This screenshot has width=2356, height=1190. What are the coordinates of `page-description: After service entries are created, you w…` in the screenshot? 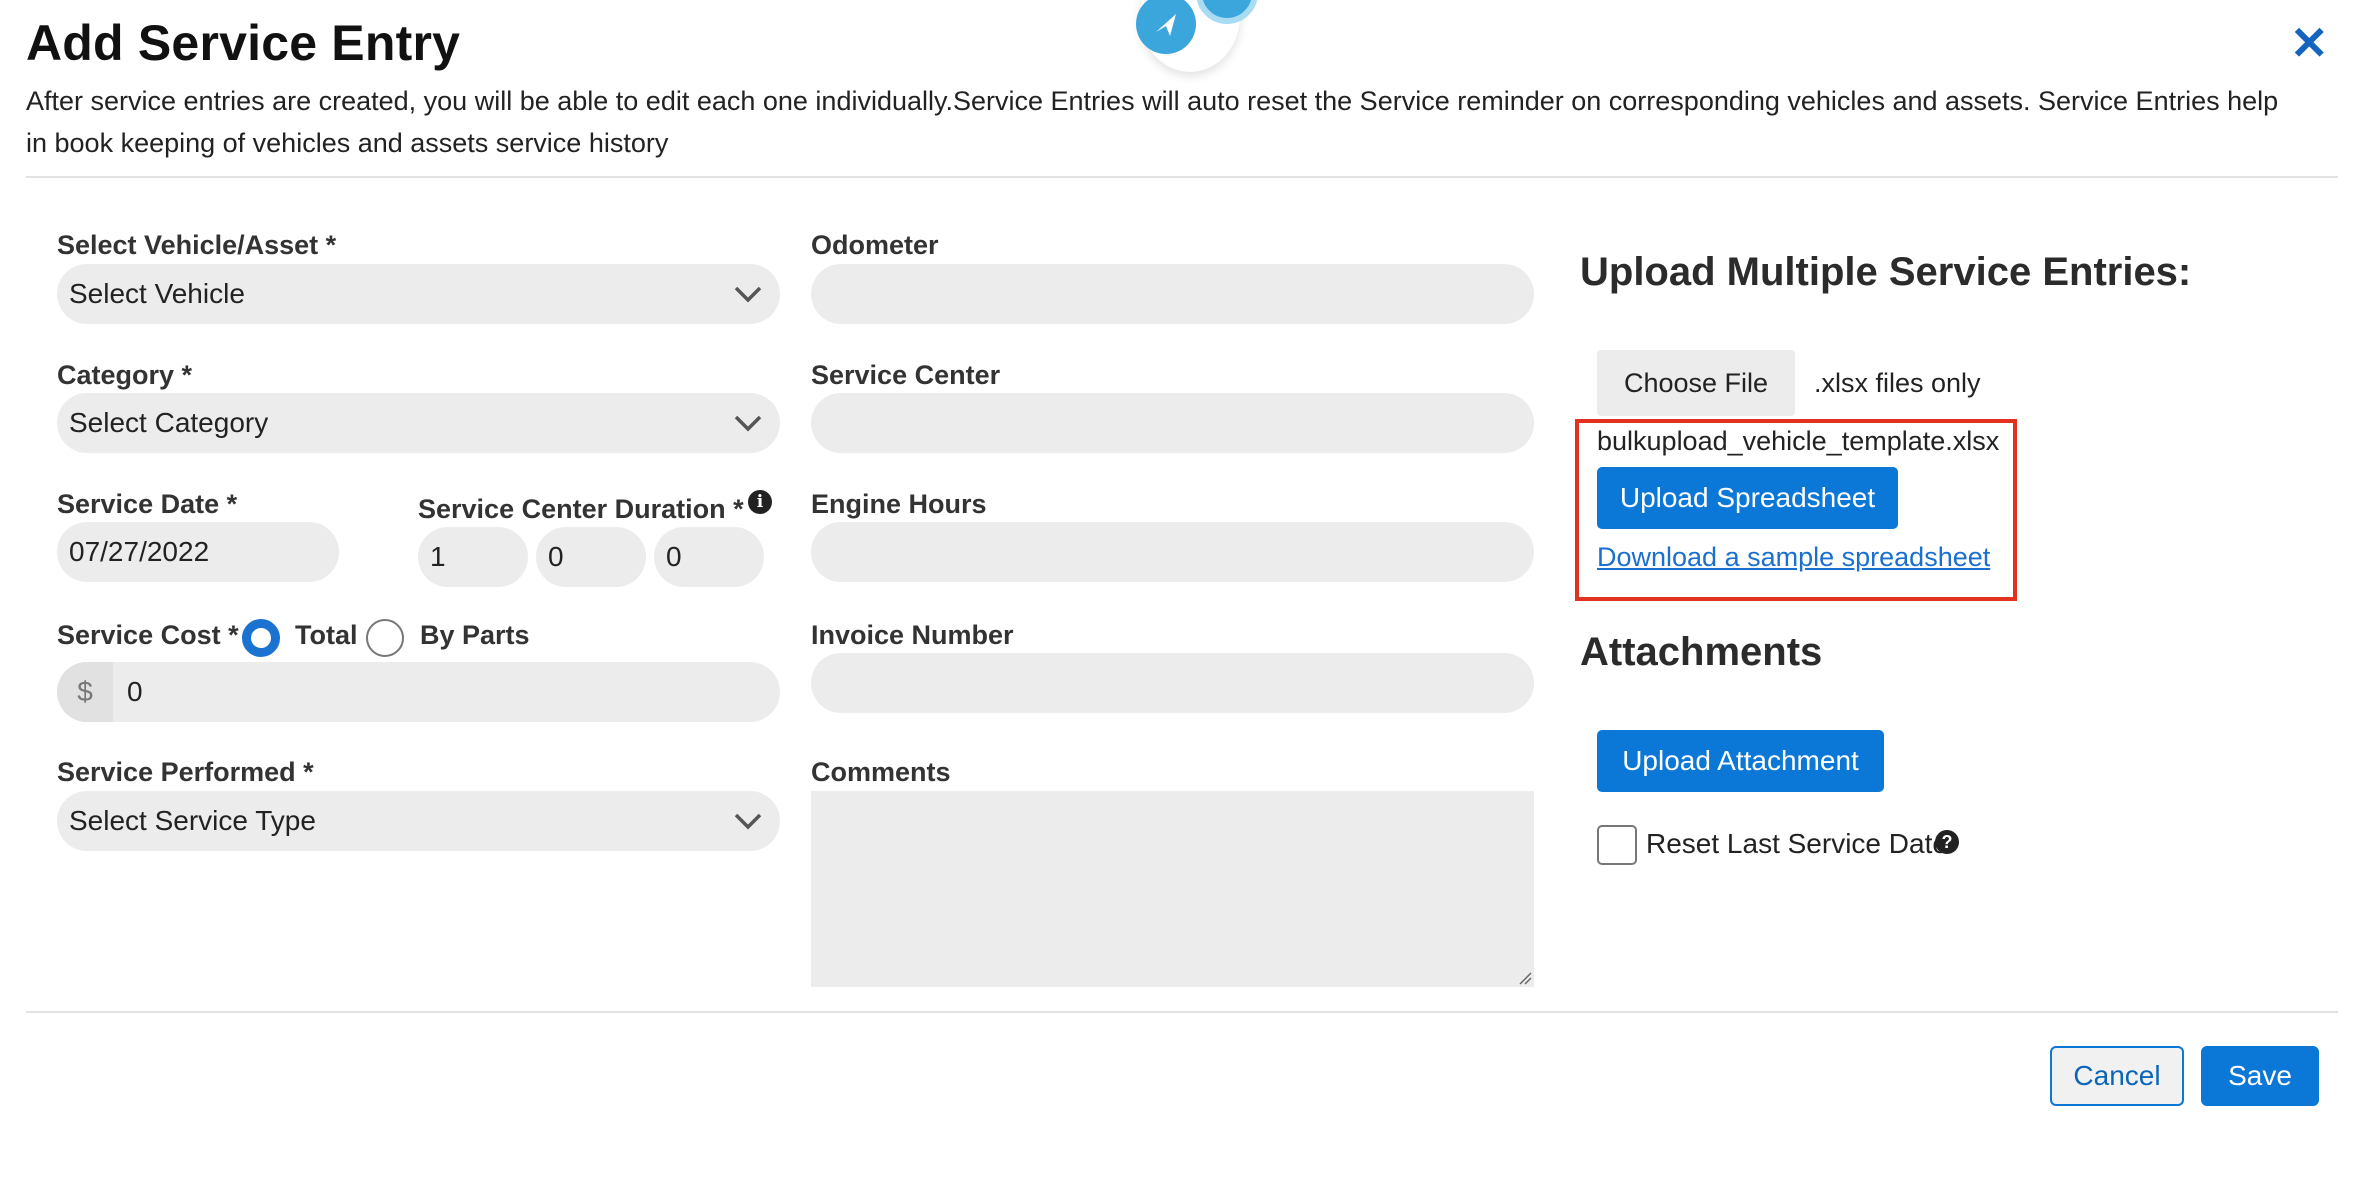 It's located at (1152, 122).